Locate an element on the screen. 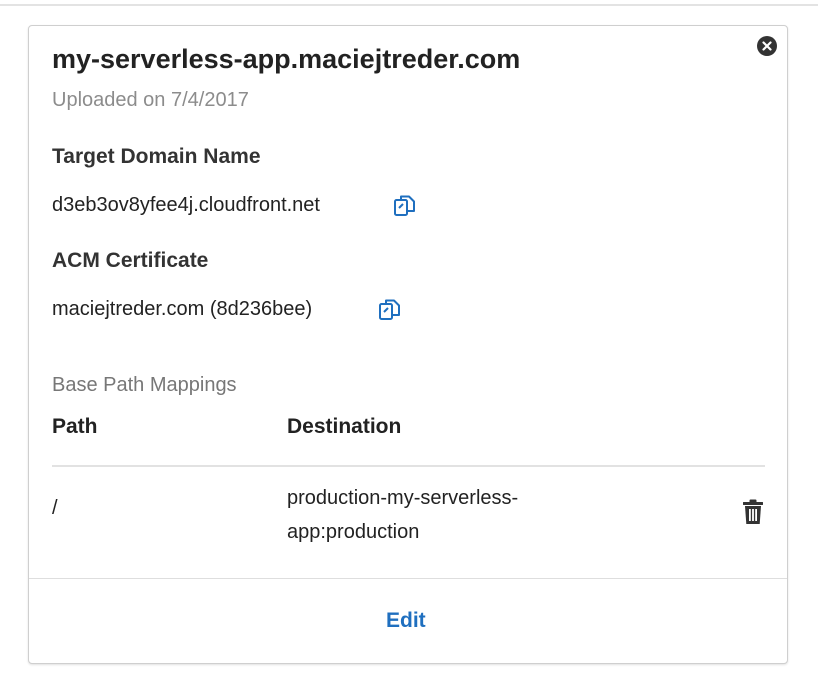  acm-certificate-value: maciejtreder.com (8d236bee) is located at coordinates (182, 309).